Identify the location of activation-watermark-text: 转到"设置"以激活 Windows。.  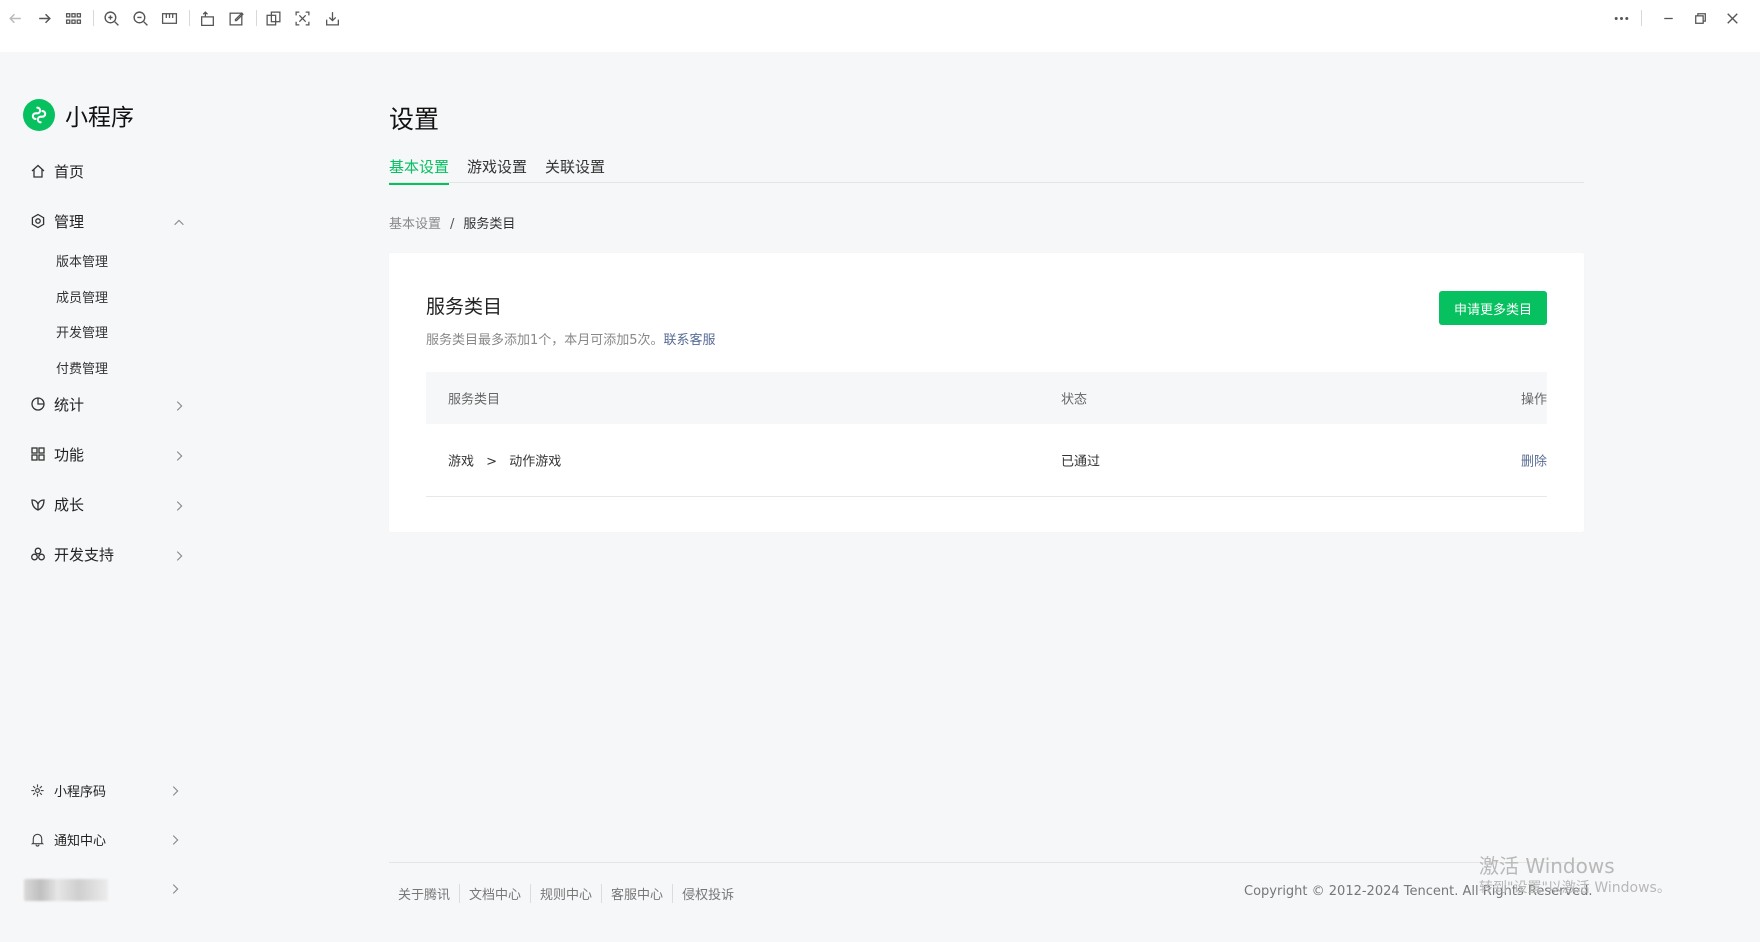
(1575, 888).